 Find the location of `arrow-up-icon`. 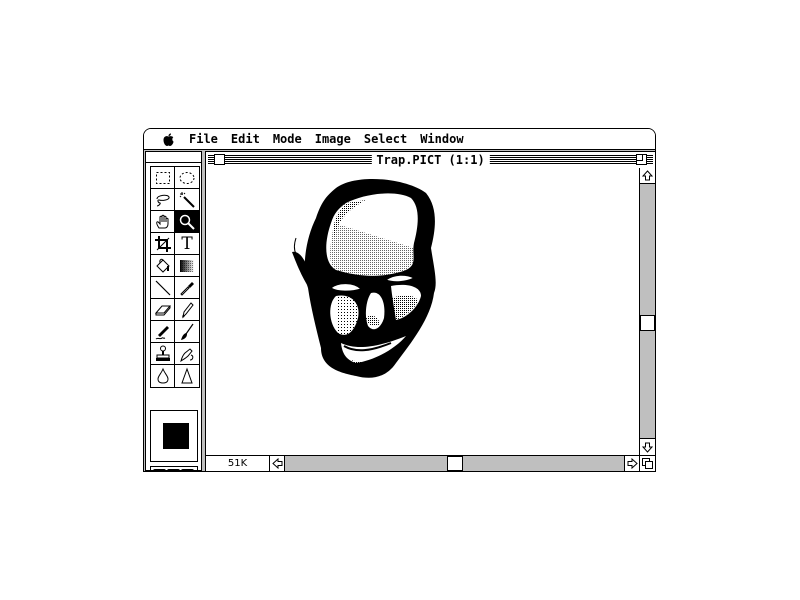

arrow-up-icon is located at coordinates (647, 175).